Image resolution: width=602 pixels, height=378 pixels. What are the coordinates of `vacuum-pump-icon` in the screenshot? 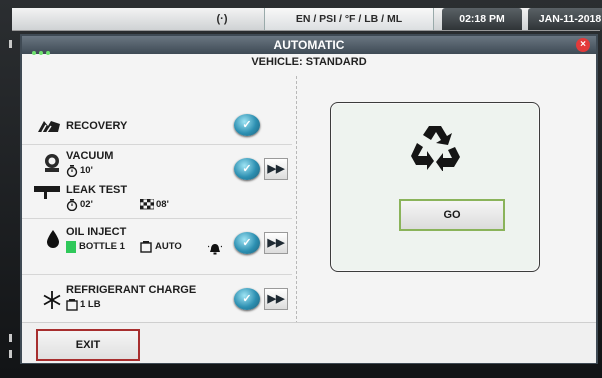 It's located at (52, 163).